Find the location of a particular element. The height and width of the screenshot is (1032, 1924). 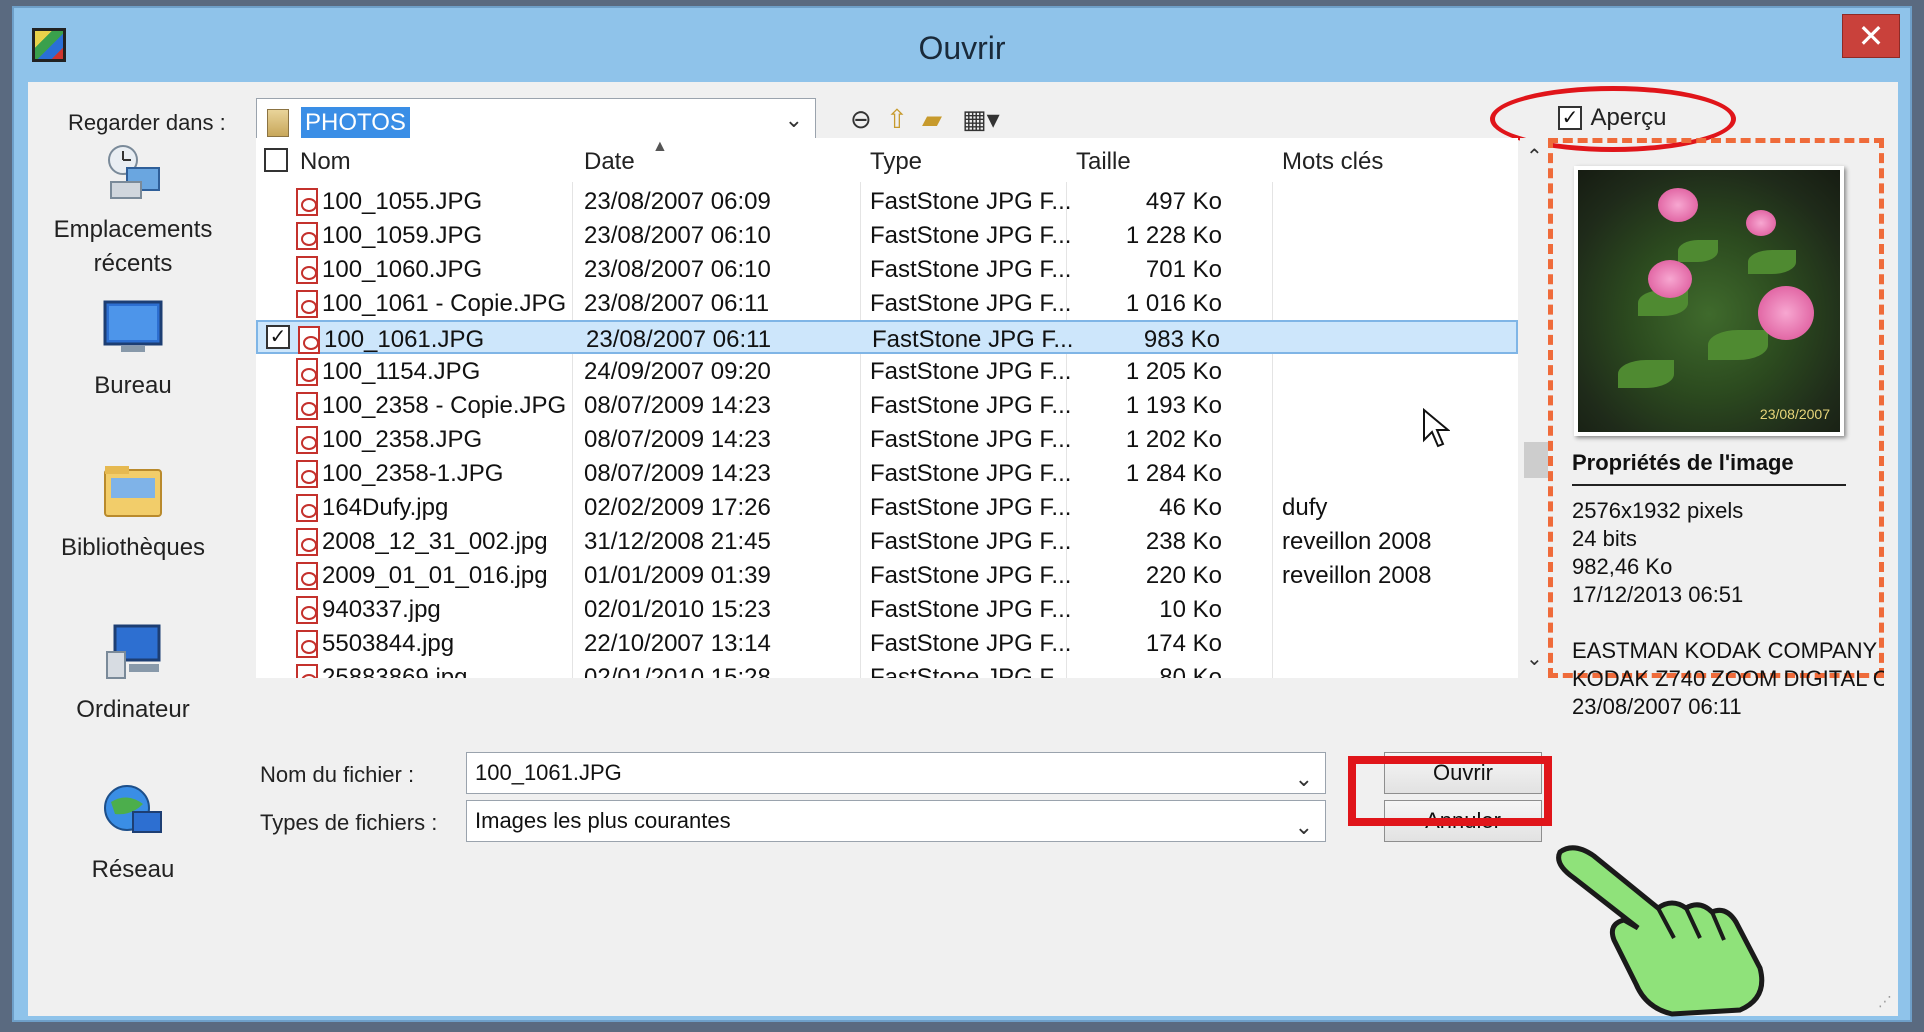

file-size: 238 Ko is located at coordinates (1183, 541).